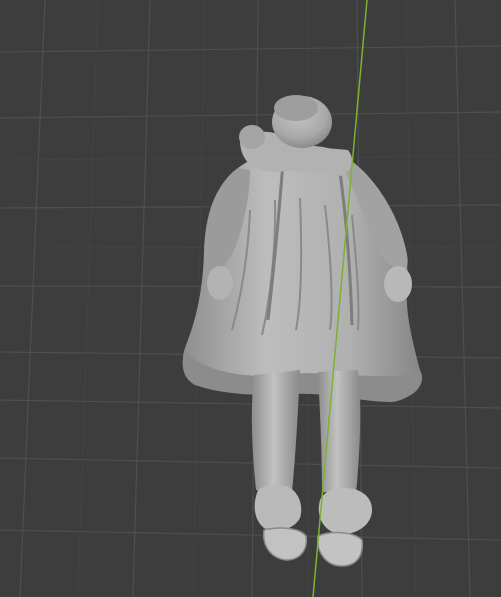 The height and width of the screenshot is (597, 501). What do you see at coordinates (278, 508) in the screenshot?
I see `shoe-left` at bounding box center [278, 508].